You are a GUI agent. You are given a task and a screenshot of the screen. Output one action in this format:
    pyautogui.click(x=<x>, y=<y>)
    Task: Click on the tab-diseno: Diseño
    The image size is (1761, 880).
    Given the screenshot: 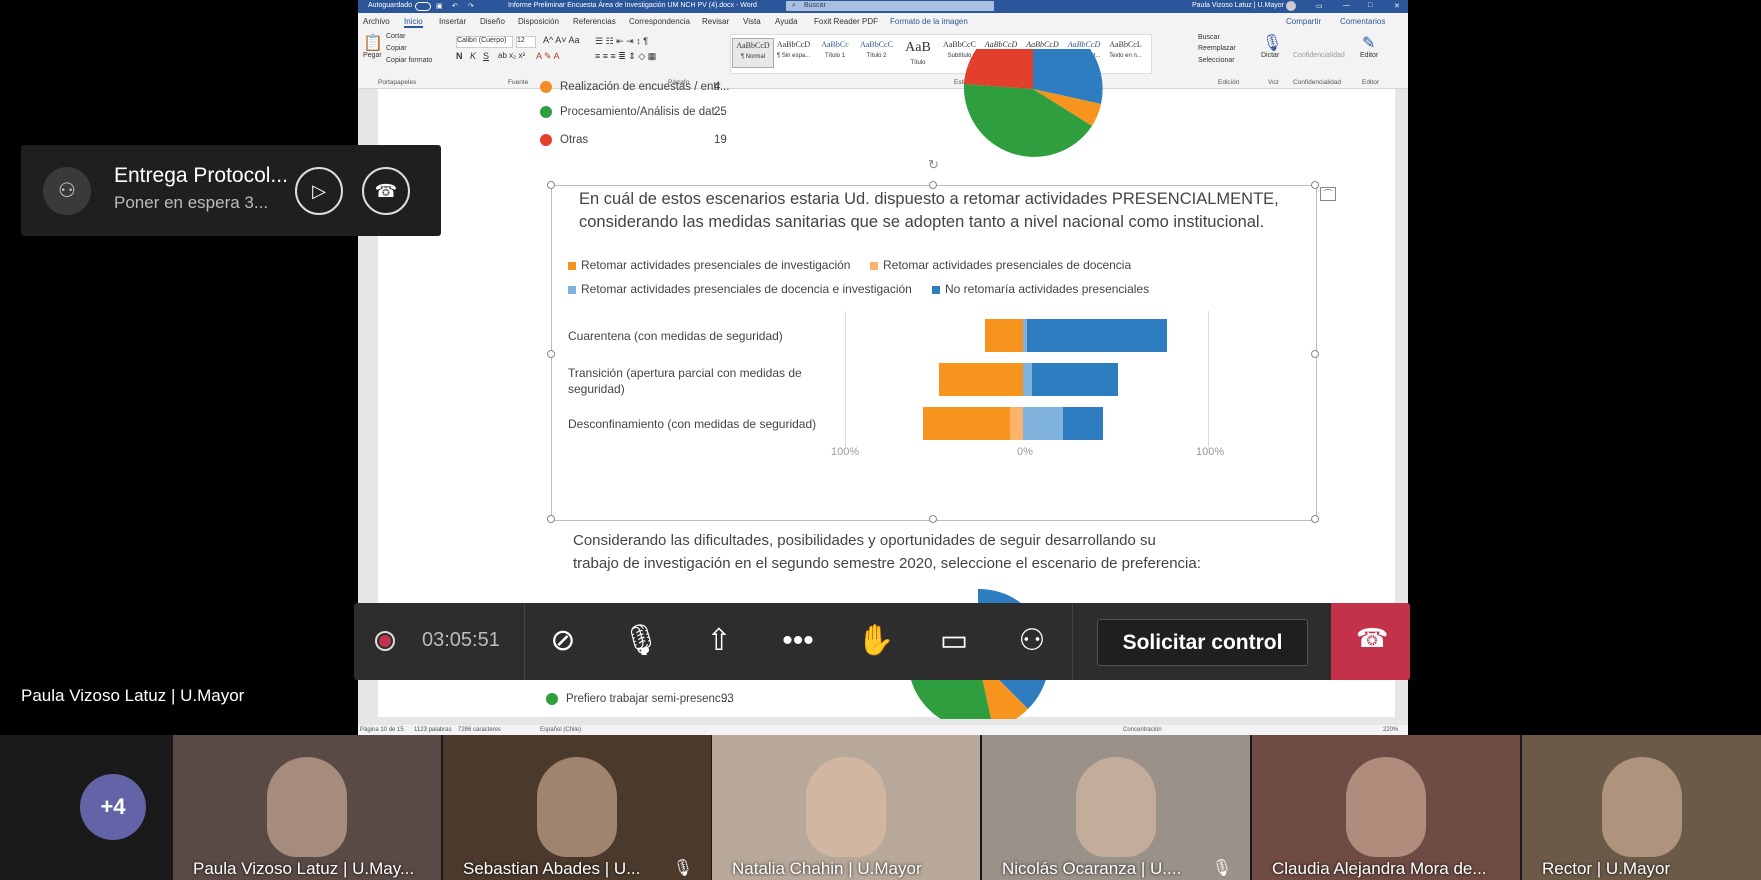 What is the action you would take?
    pyautogui.click(x=492, y=21)
    